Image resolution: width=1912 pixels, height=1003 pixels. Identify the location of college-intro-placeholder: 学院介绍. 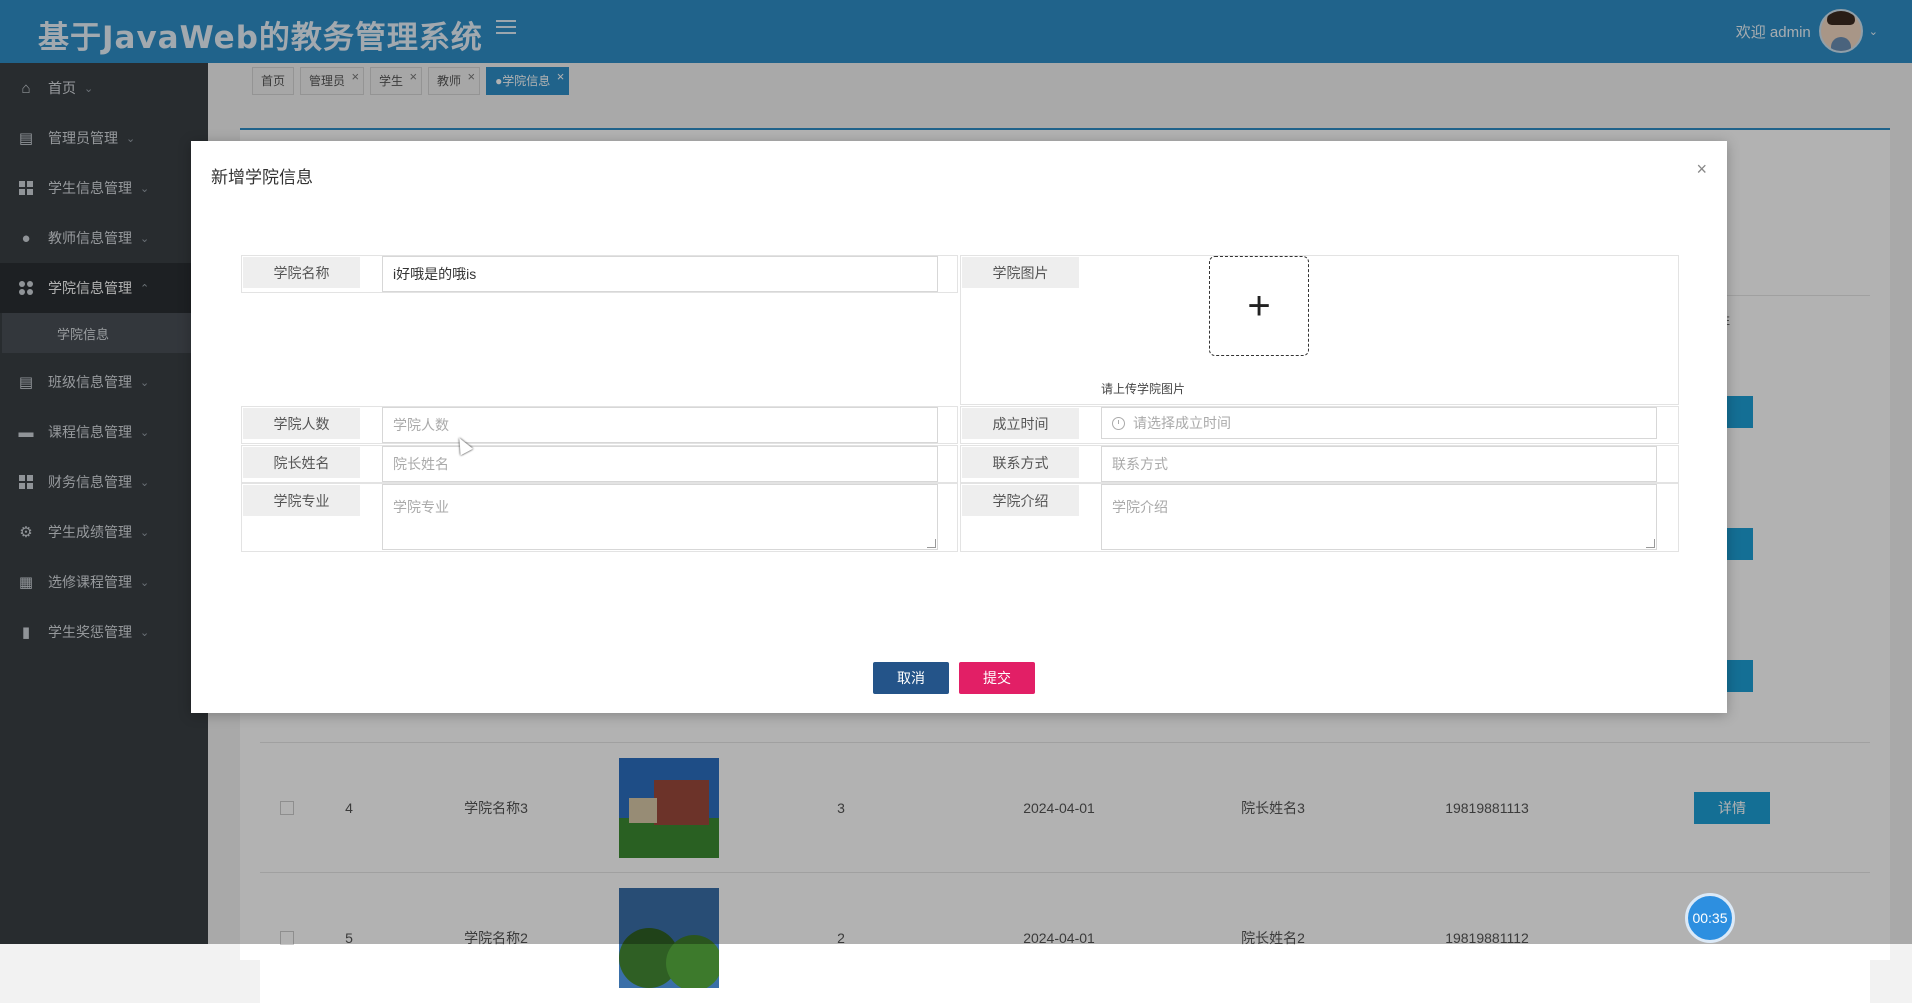
(1140, 507).